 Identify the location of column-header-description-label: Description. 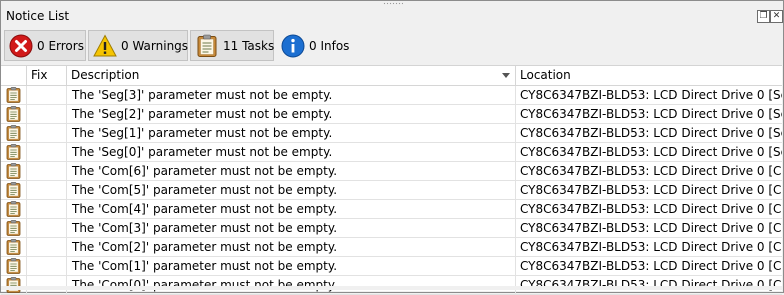
(105, 75).